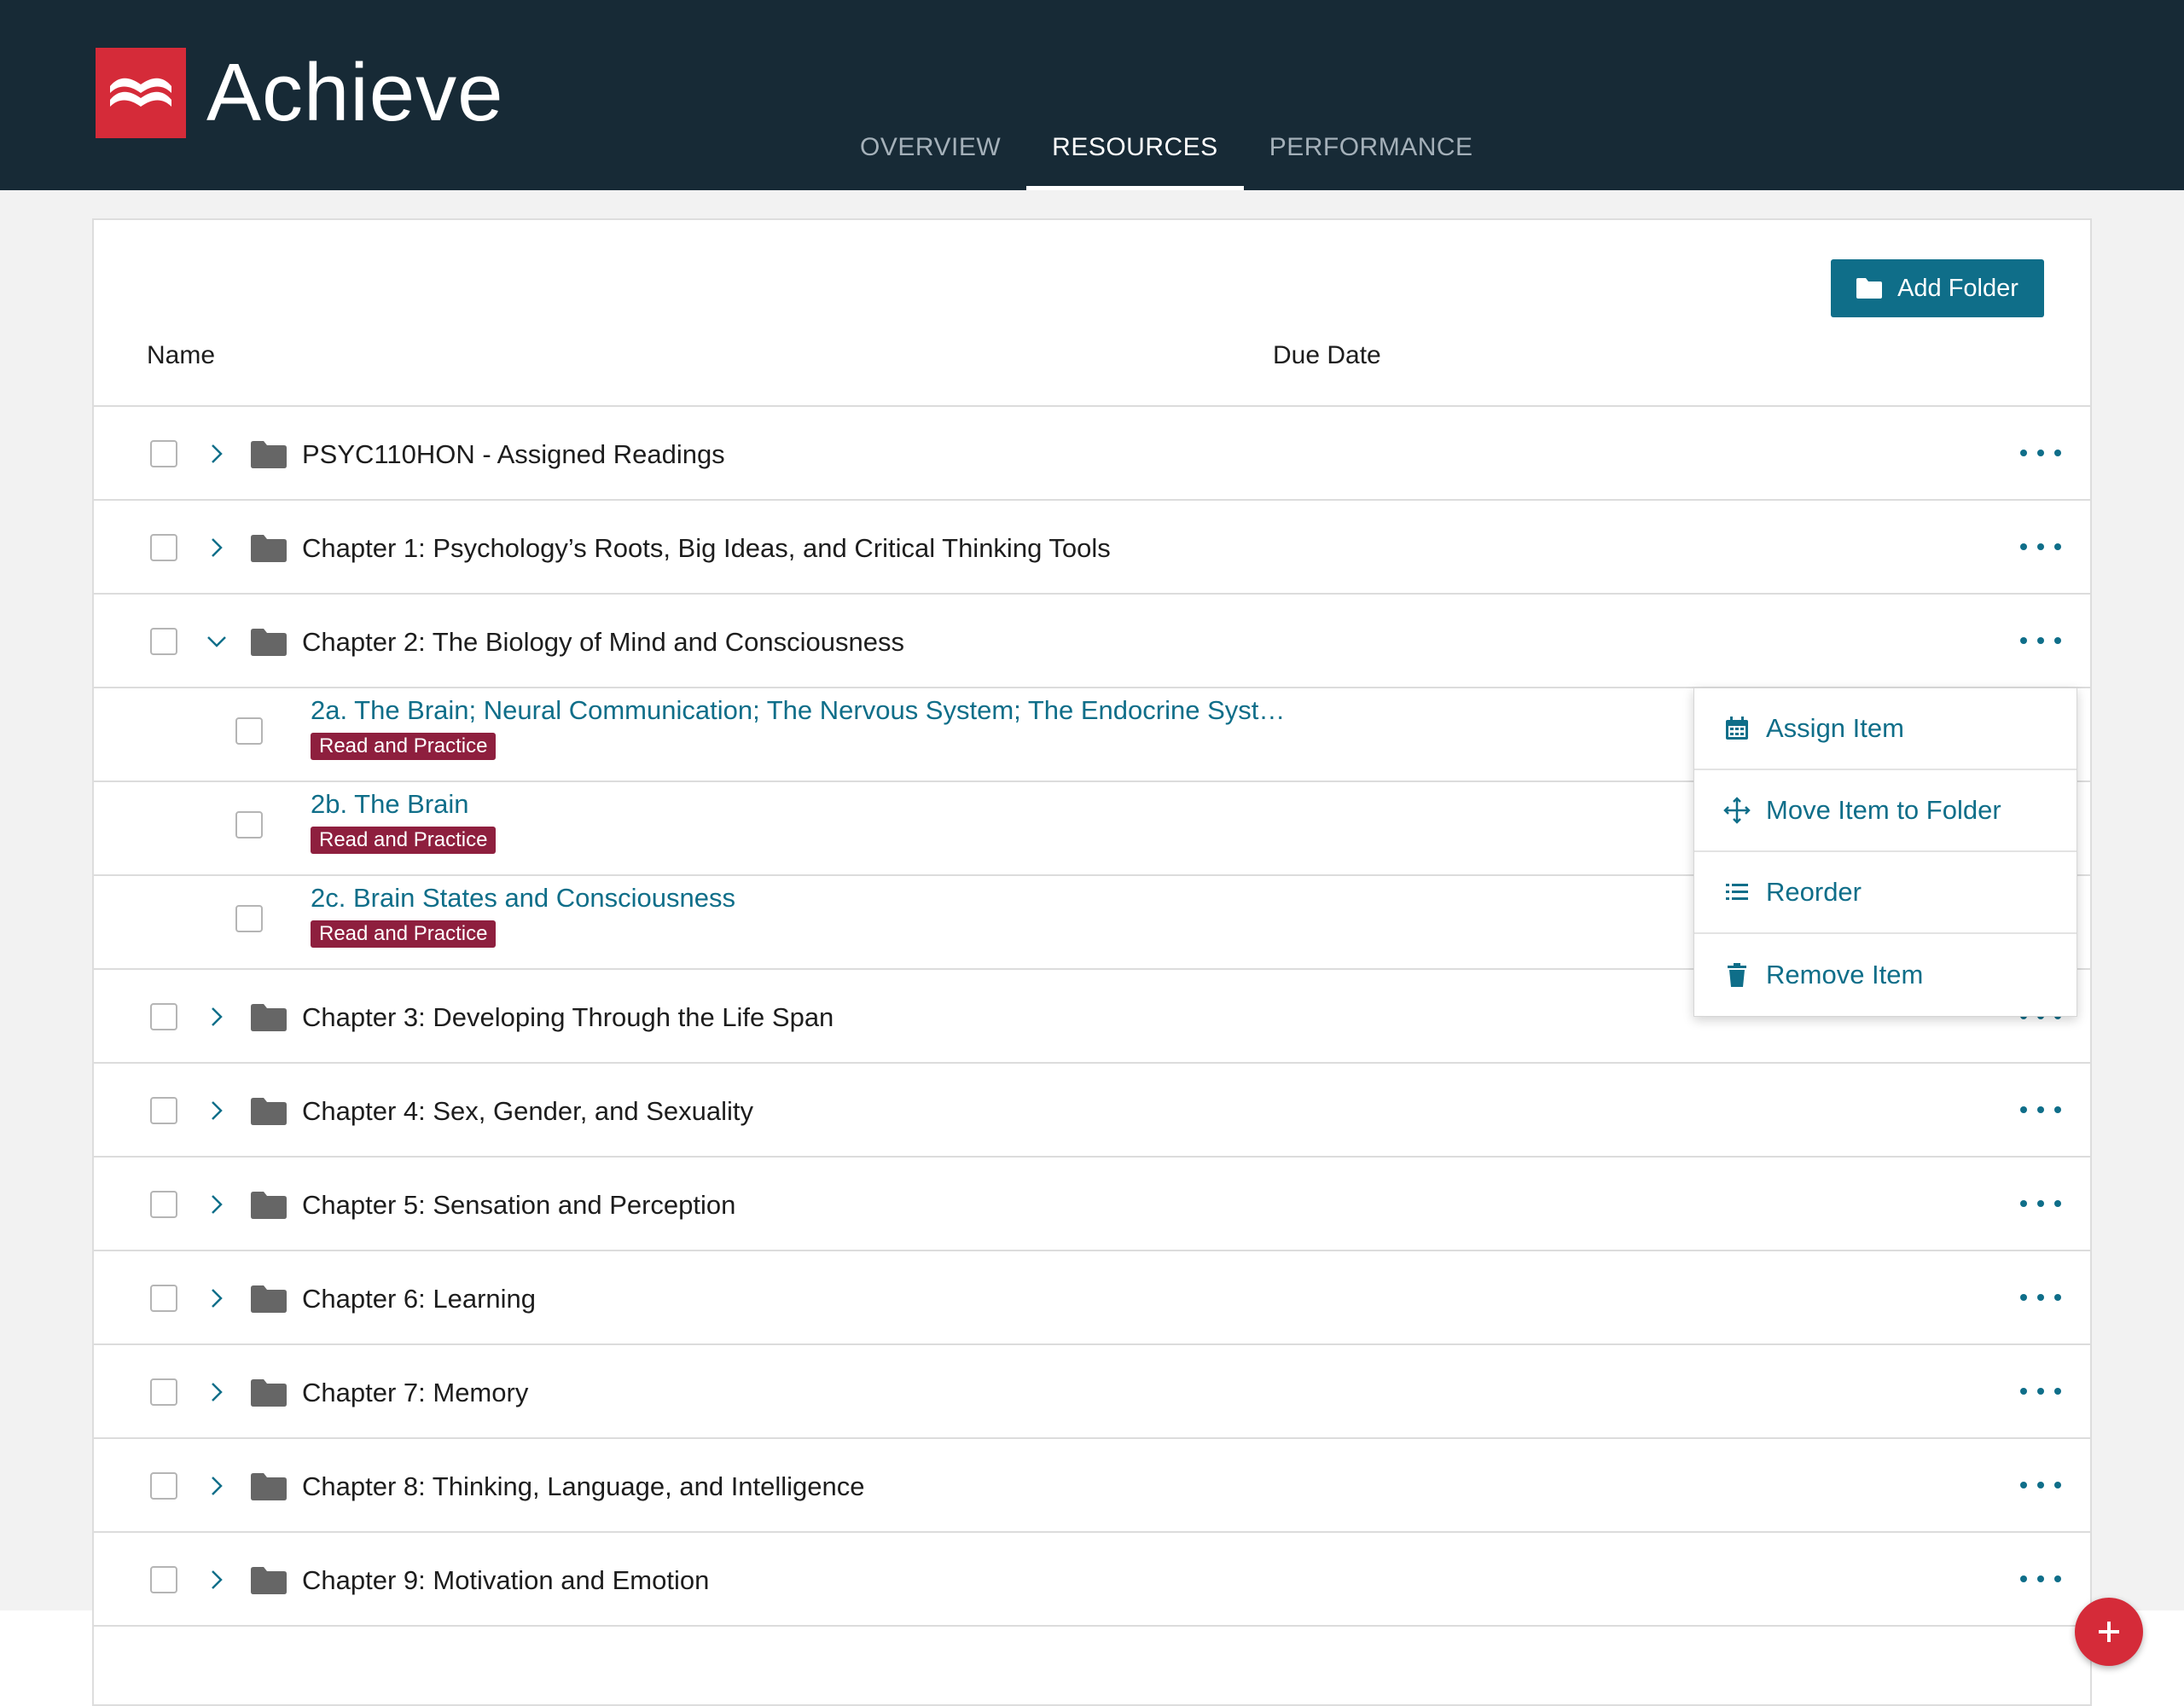 This screenshot has width=2184, height=1706. Describe the element at coordinates (181, 355) in the screenshot. I see `column-header-name: Name` at that location.